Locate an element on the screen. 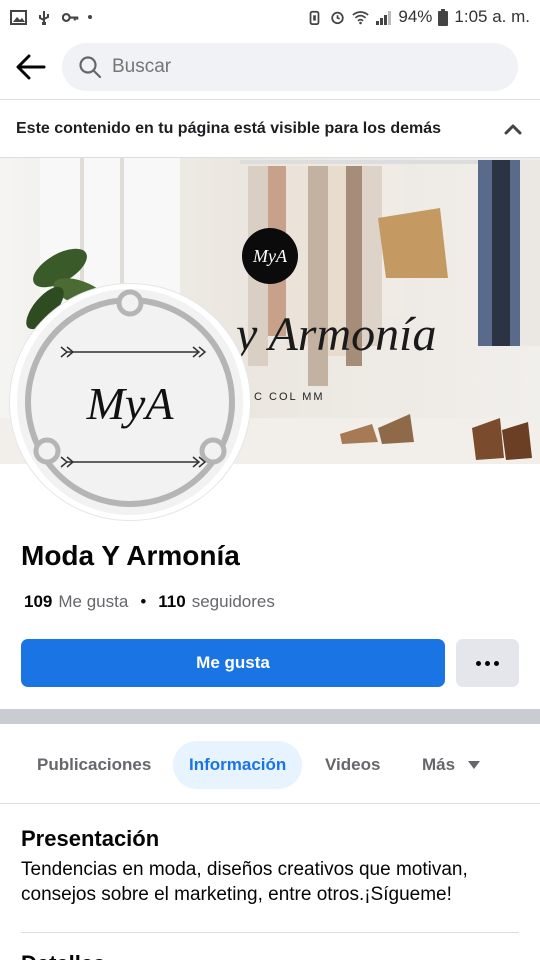 The width and height of the screenshot is (540, 960). status-left-icons is located at coordinates (51, 17).